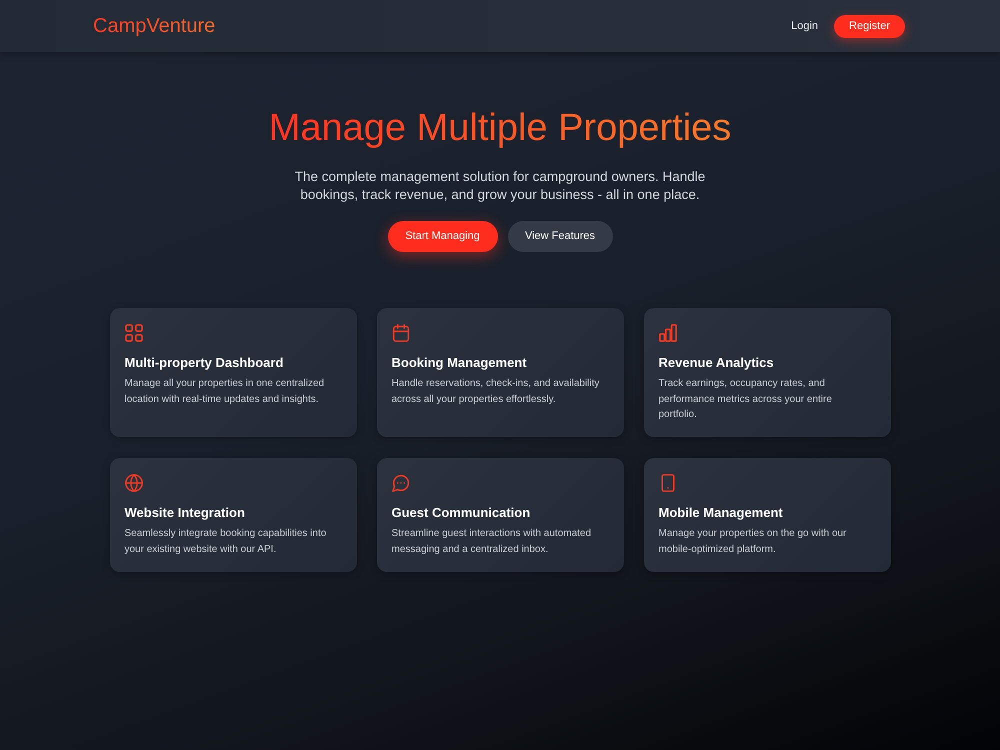  Describe the element at coordinates (401, 483) in the screenshot. I see `chat-bubble-icon` at that location.